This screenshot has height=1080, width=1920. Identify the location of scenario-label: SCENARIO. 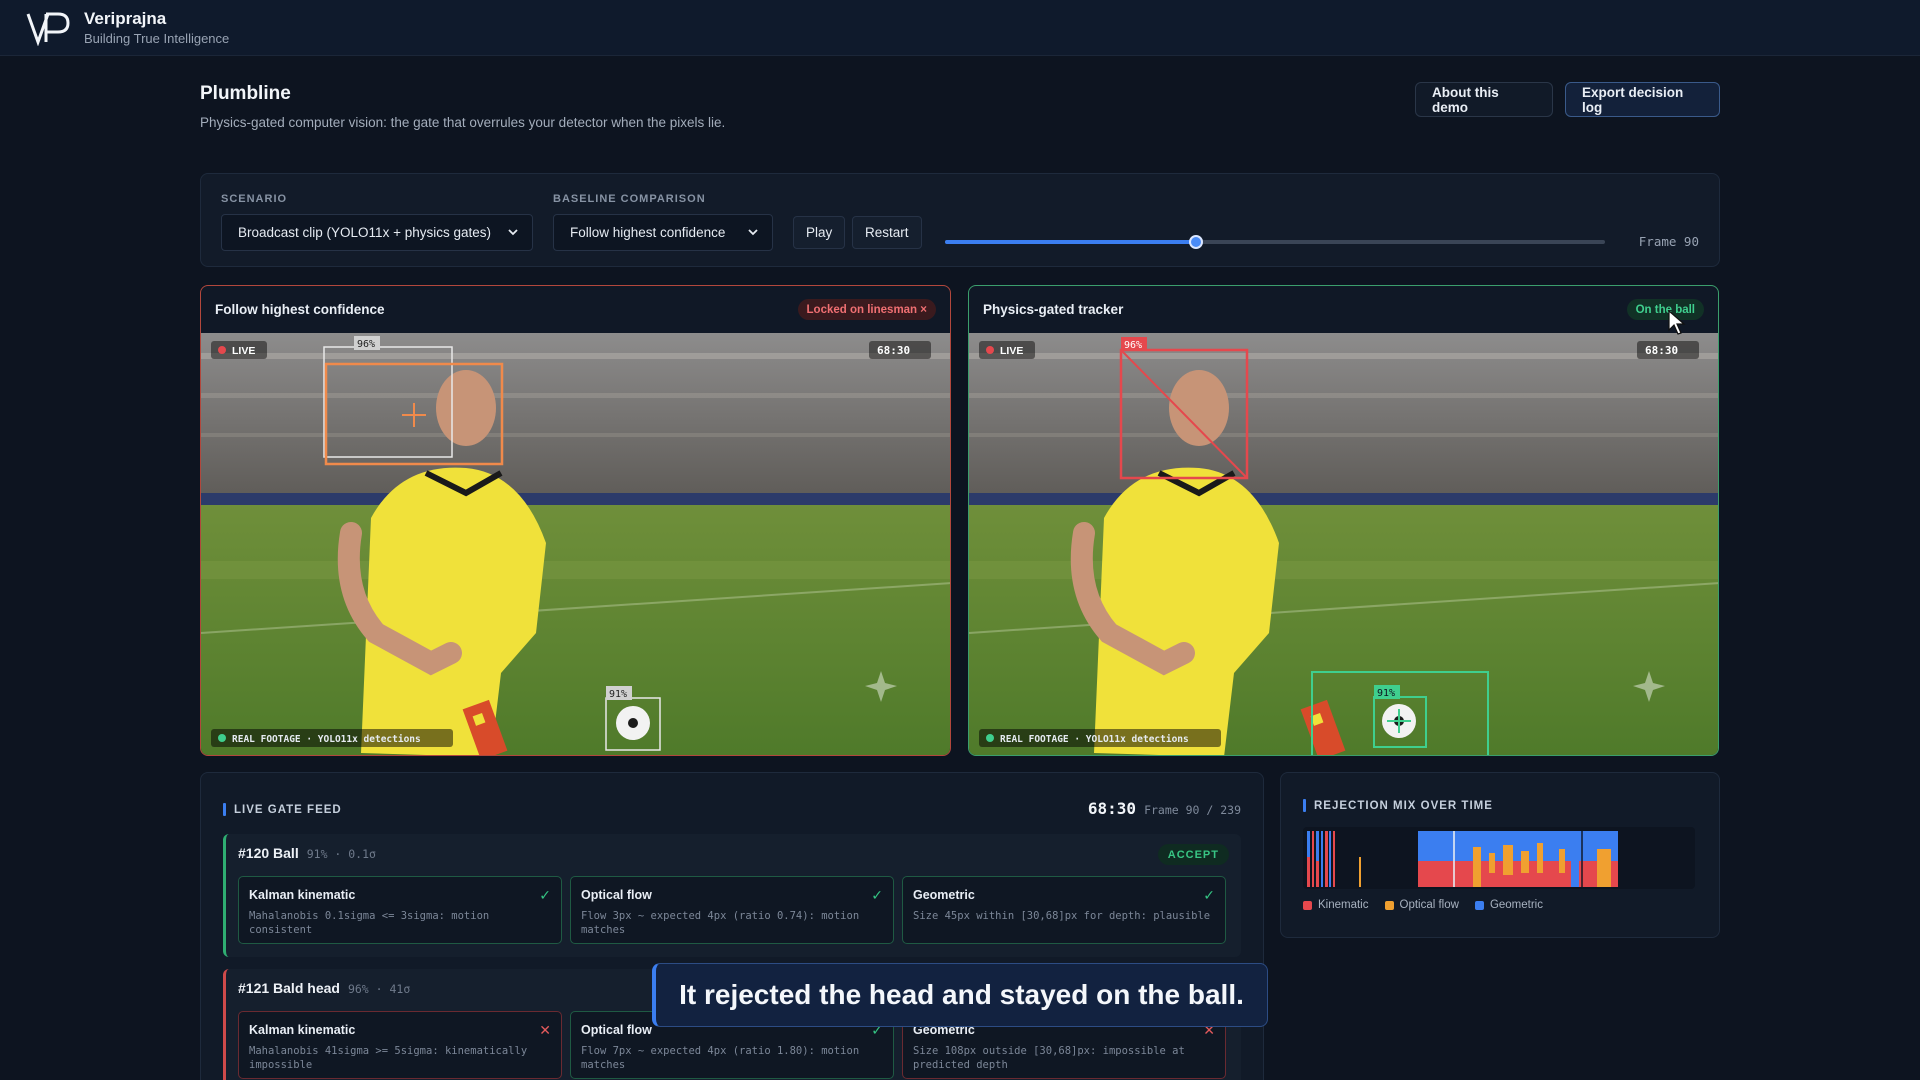
(254, 199).